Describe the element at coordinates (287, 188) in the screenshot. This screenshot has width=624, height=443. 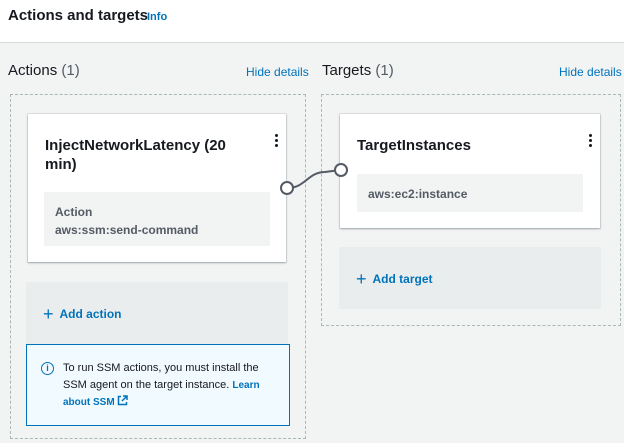
I see `connector-start-handle` at that location.